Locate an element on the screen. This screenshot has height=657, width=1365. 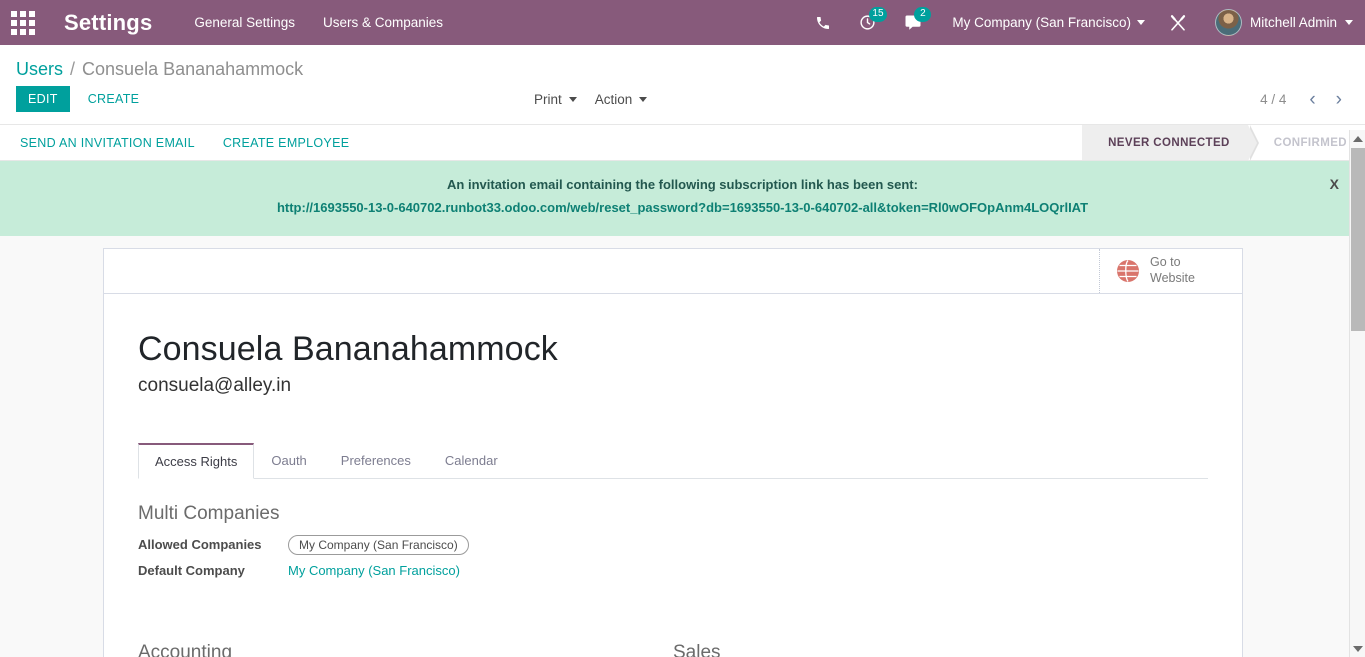
allowed-companies-label: Allowed Companies is located at coordinates (200, 544).